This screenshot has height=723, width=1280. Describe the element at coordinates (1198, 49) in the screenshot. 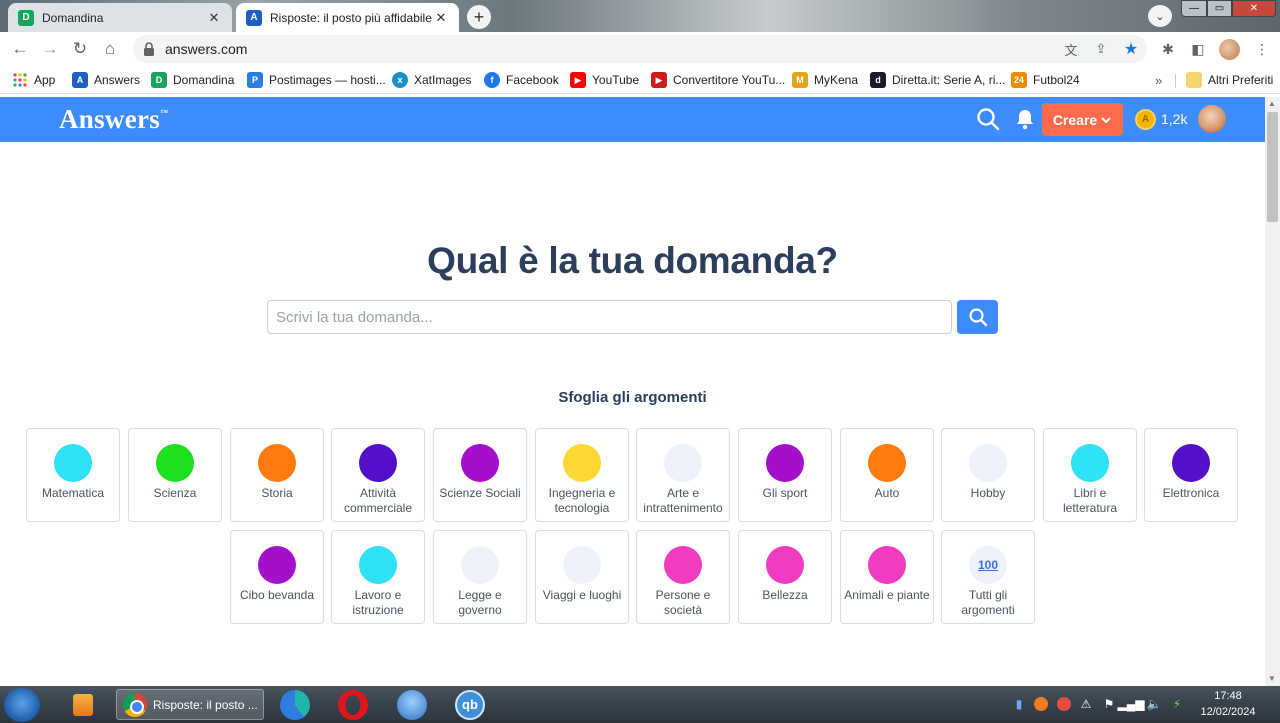

I see `side-panel-icon: ◧` at that location.